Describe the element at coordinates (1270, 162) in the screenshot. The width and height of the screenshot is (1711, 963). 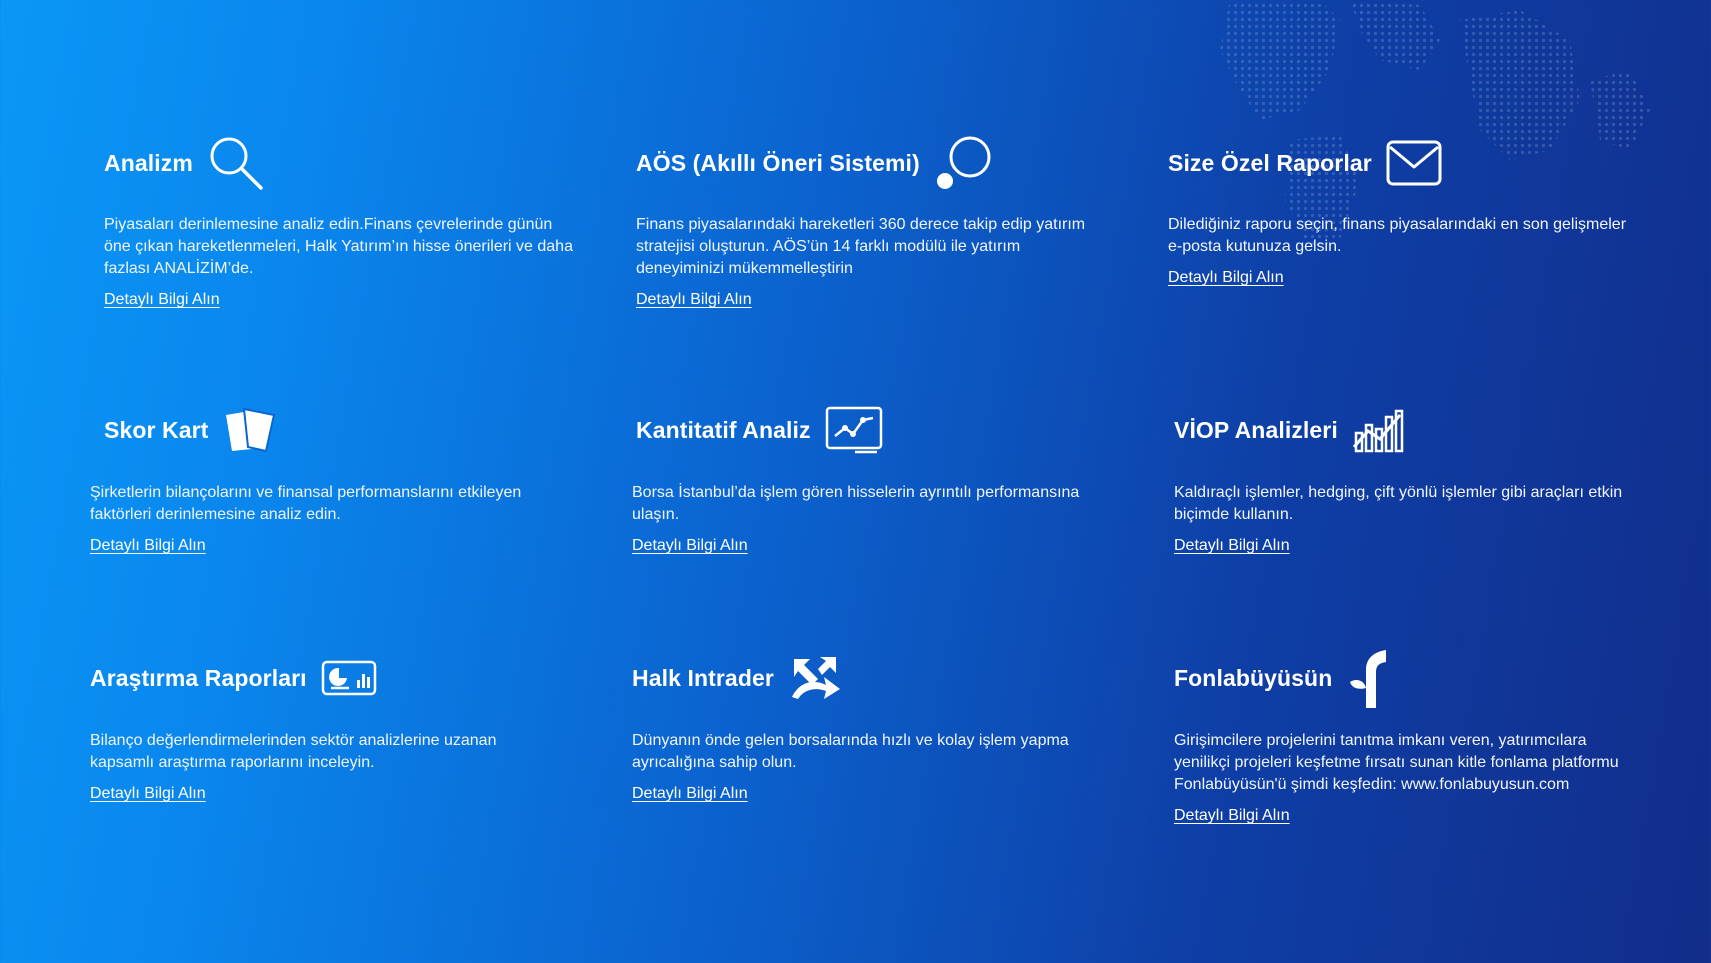
I see `card-title: Size Özel Raporlar` at that location.